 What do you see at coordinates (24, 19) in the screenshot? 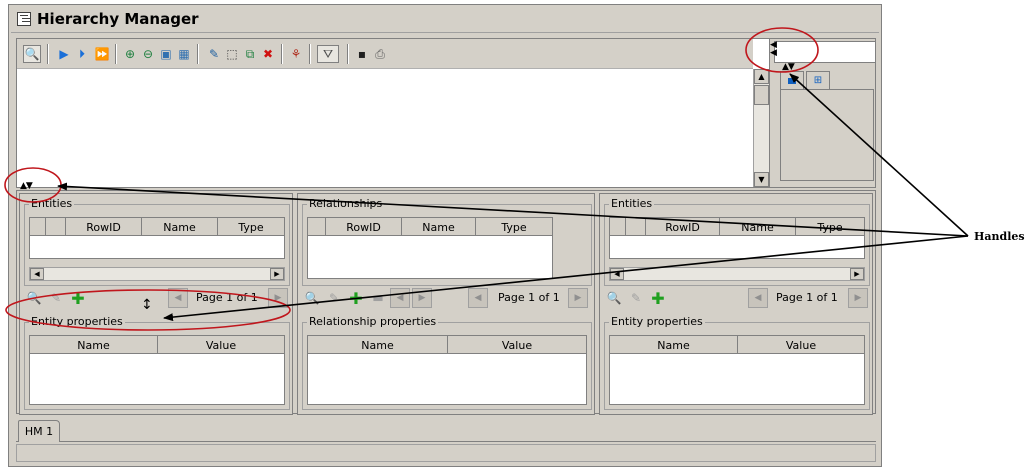
I see `hierarchy-app-icon` at bounding box center [24, 19].